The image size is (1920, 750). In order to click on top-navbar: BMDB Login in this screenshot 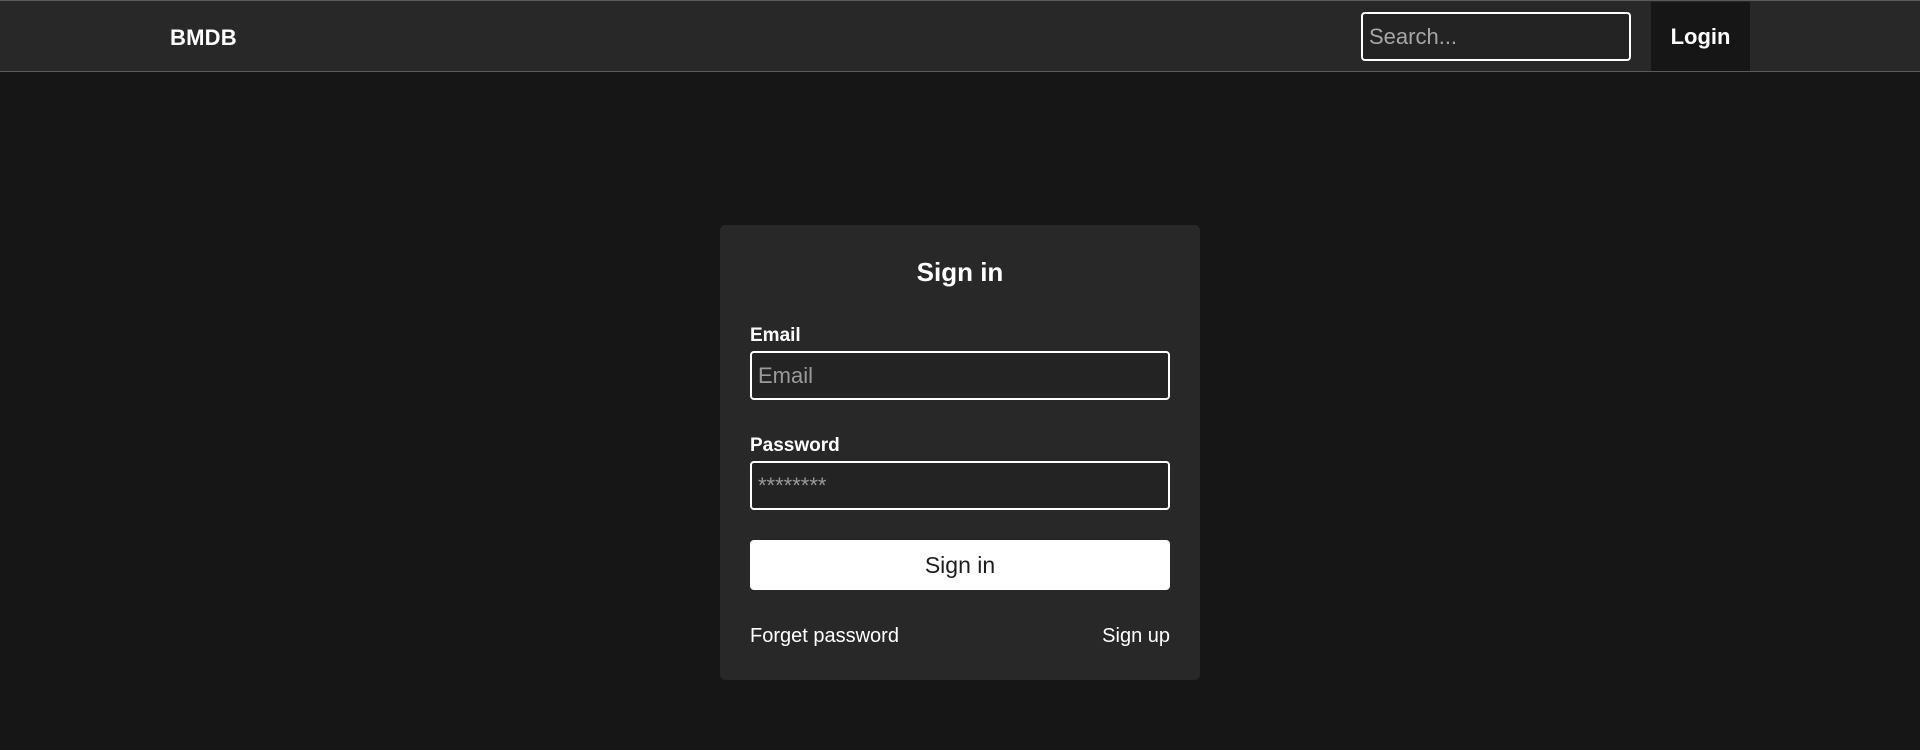, I will do `click(960, 36)`.